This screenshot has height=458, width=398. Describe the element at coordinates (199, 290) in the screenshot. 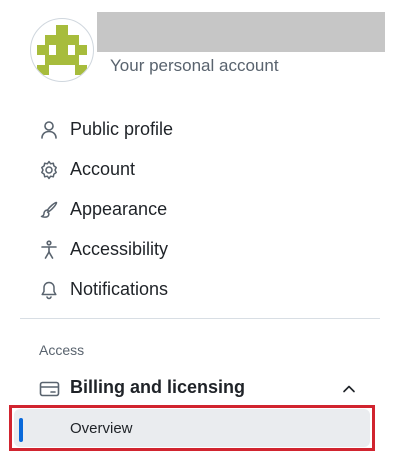

I see `nav-item-notifications: Notifications` at that location.